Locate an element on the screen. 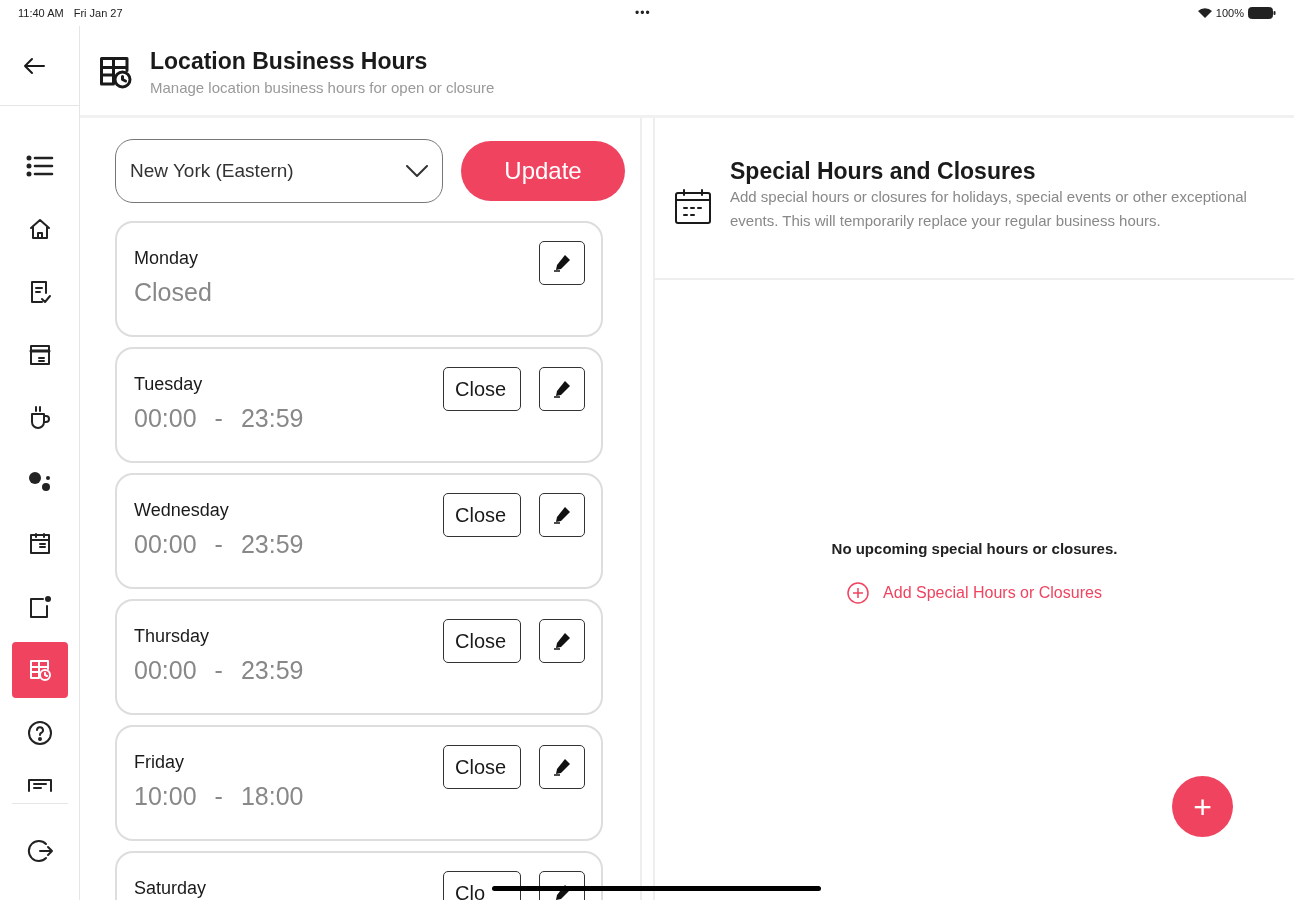 The image size is (1294, 900). timezone-dropdown: New York (Eastern) is located at coordinates (279, 171).